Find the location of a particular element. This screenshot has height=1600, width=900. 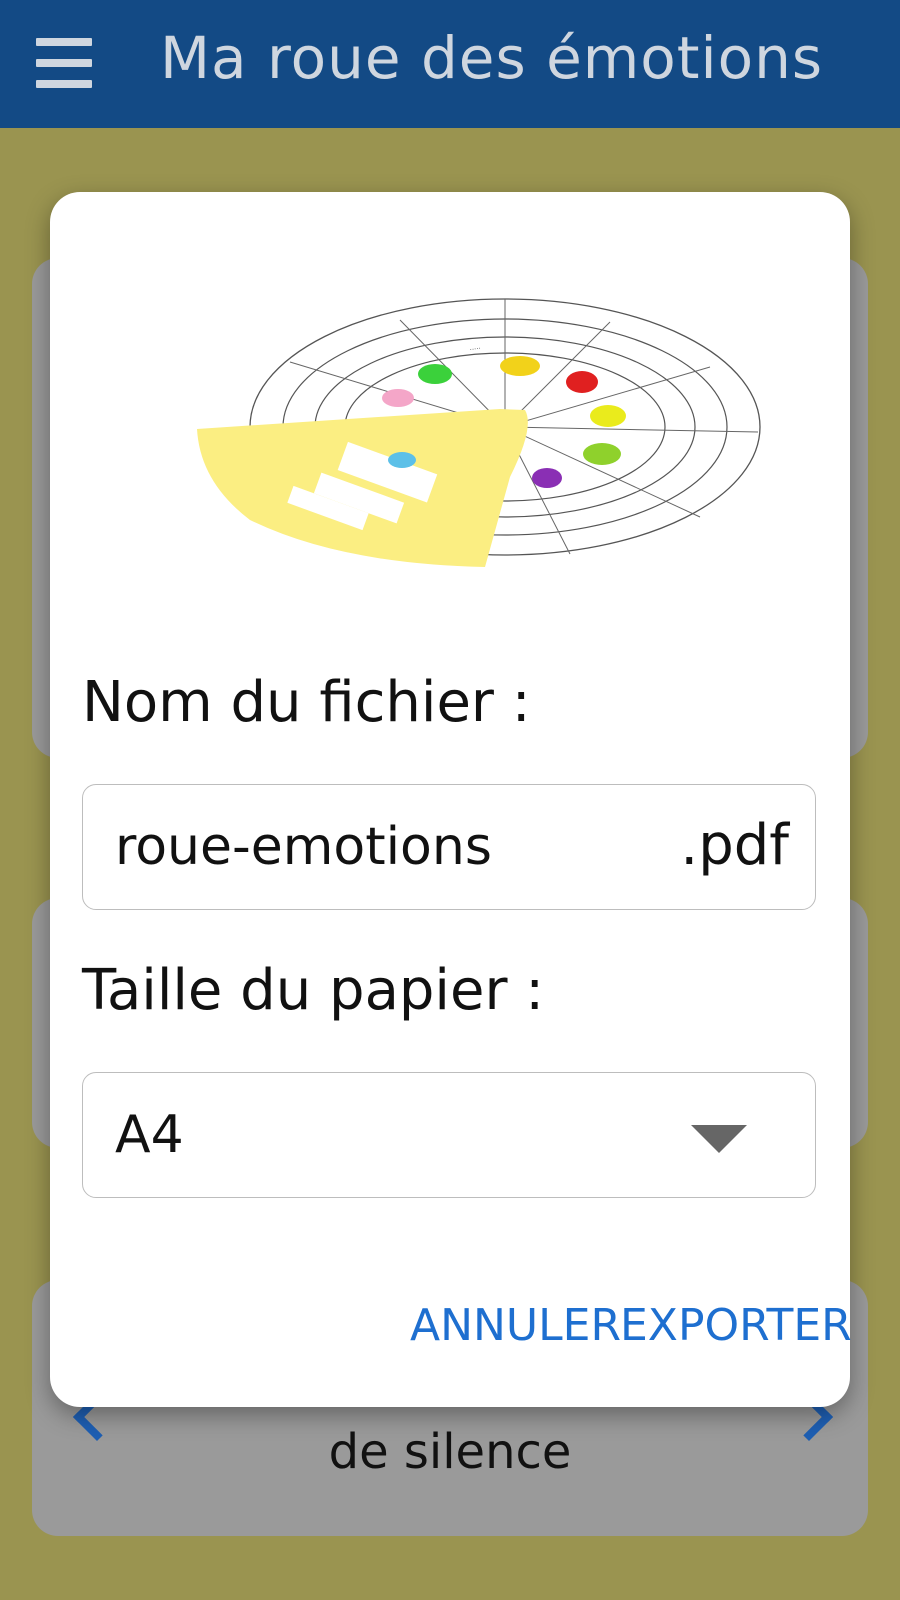

wheel-small-labels: ····· is located at coordinates (475, 349).